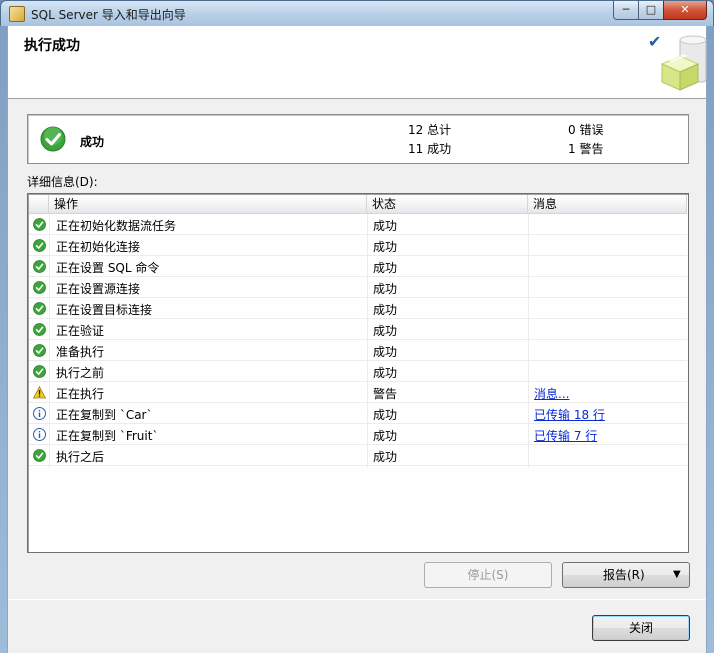 Image resolution: width=714 pixels, height=653 pixels. Describe the element at coordinates (52, 46) in the screenshot. I see `page-title: 执行成功` at that location.